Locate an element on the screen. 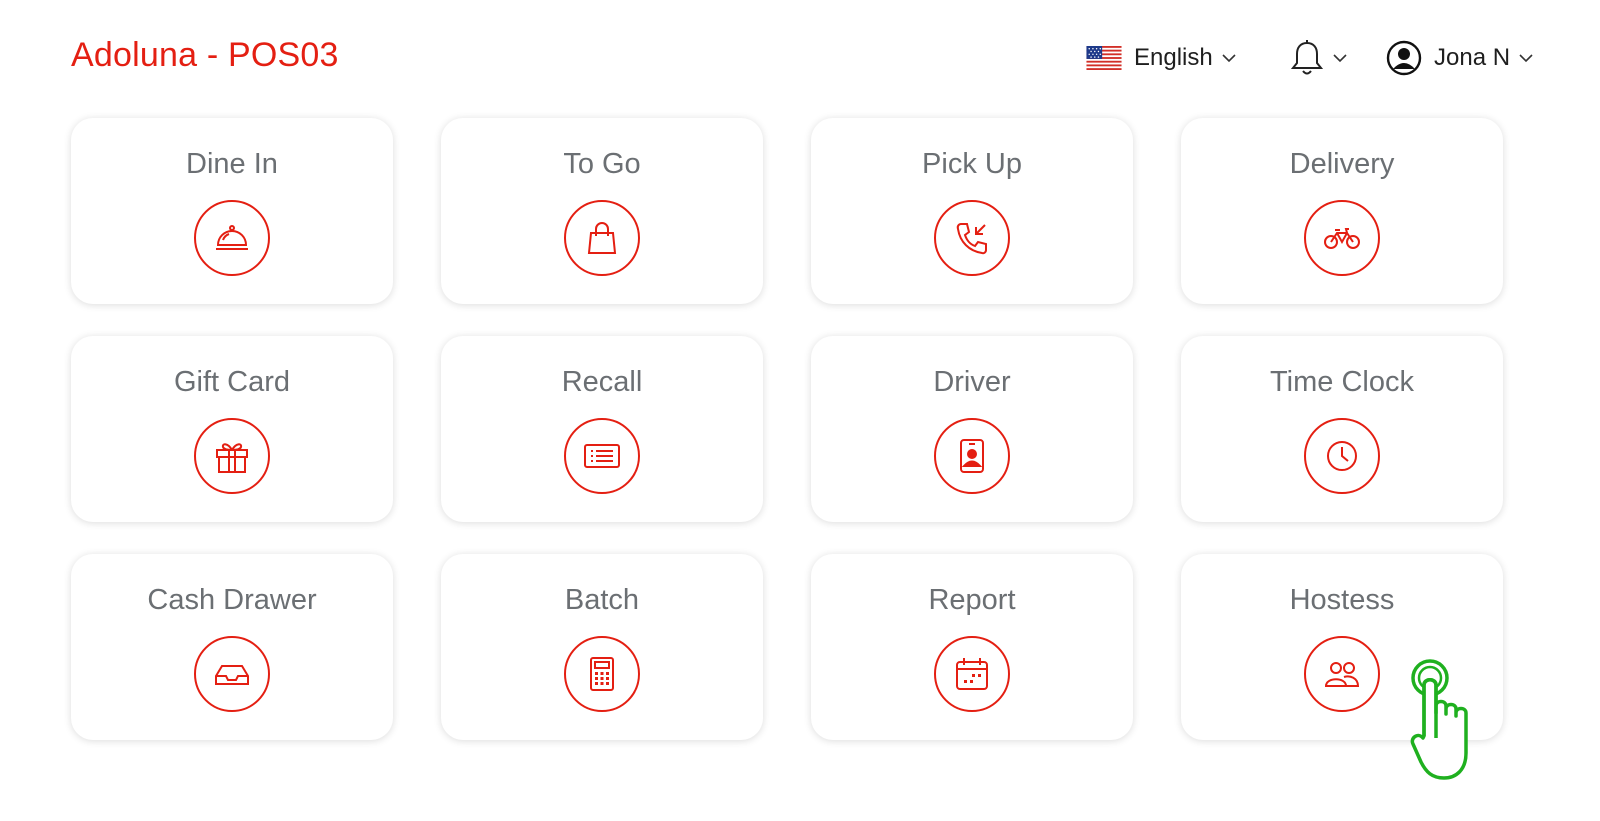 This screenshot has width=1600, height=821. language-selector: English is located at coordinates (1161, 58).